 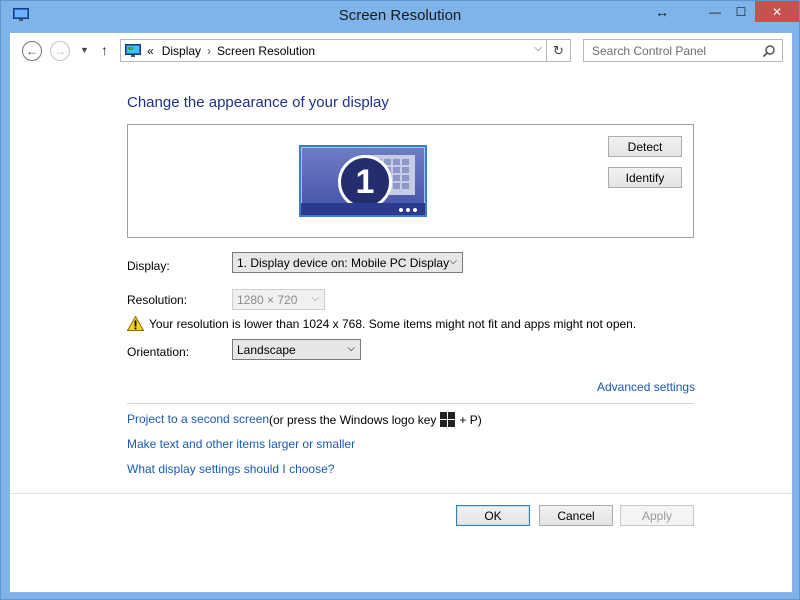 I want to click on search-placeholder: Search Control Panel, so click(x=649, y=50).